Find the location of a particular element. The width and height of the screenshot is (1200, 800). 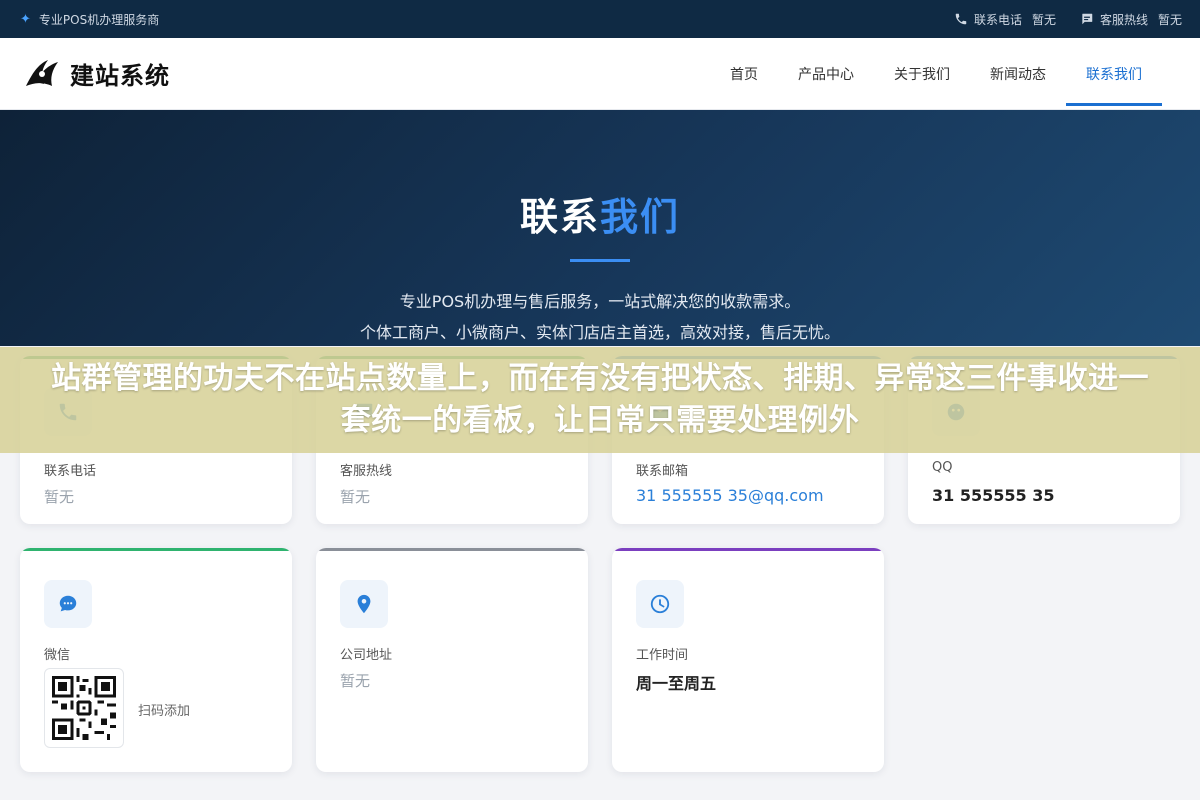

nav-item-contact: 联系我们 is located at coordinates (1114, 74).